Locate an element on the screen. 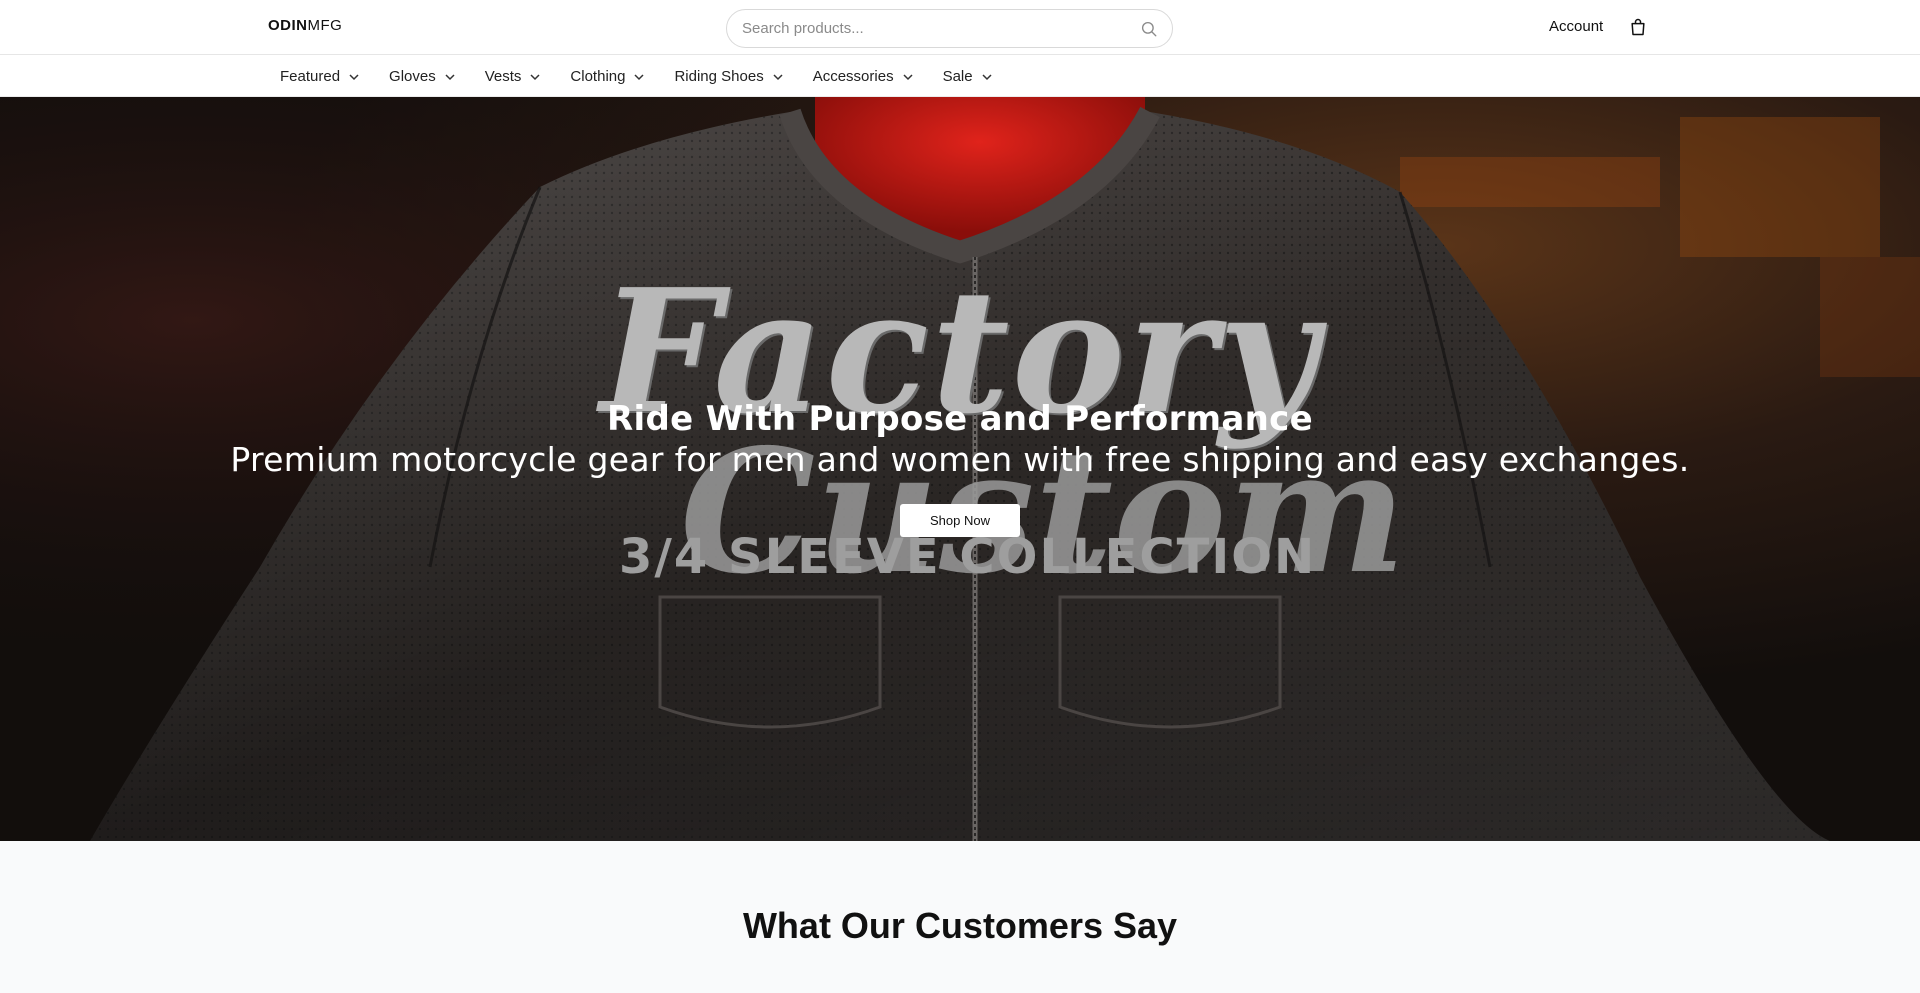 The width and height of the screenshot is (1920, 993). search-input is located at coordinates (941, 28).